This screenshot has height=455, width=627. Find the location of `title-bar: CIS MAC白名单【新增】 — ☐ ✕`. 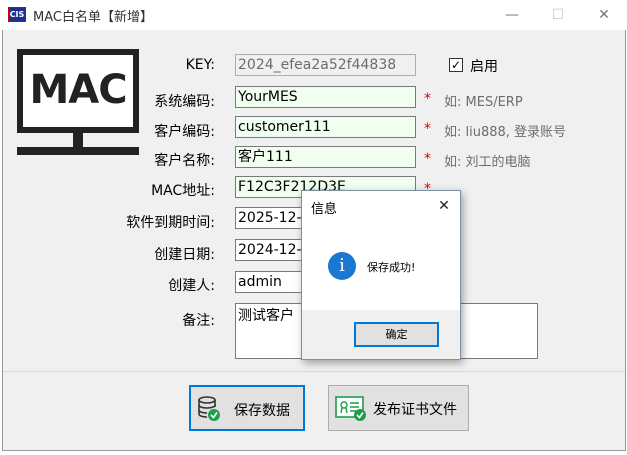

title-bar: CIS MAC白名单【新增】 — ☐ ✕ is located at coordinates (313, 15).